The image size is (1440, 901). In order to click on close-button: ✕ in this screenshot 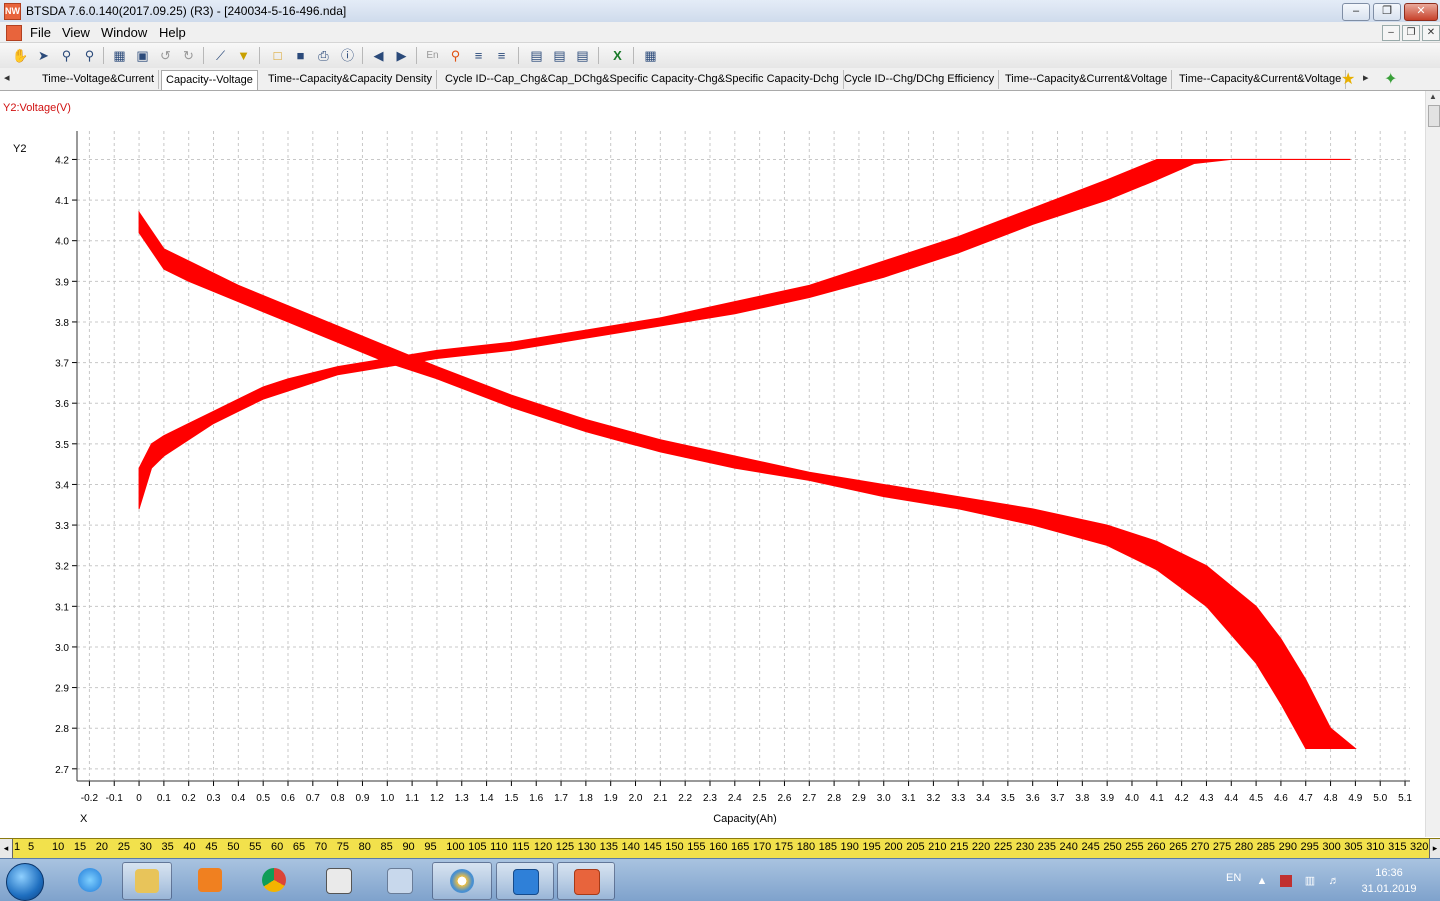, I will do `click(1421, 12)`.